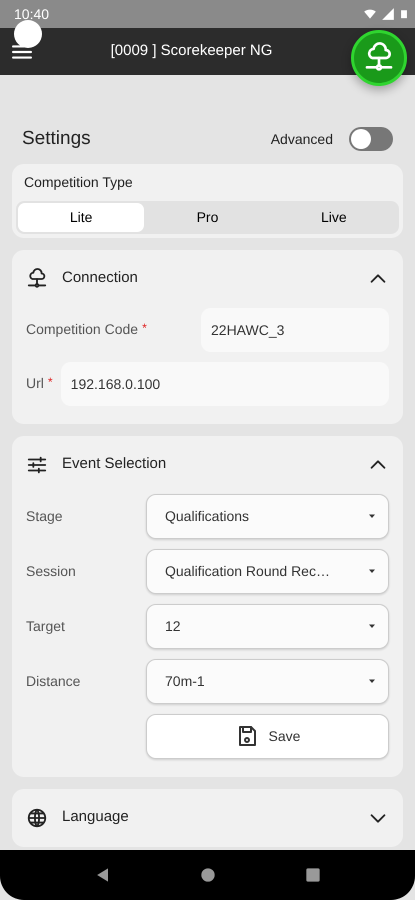 The image size is (415, 900). Describe the element at coordinates (295, 330) in the screenshot. I see `input-field: 22HAWC_3` at that location.